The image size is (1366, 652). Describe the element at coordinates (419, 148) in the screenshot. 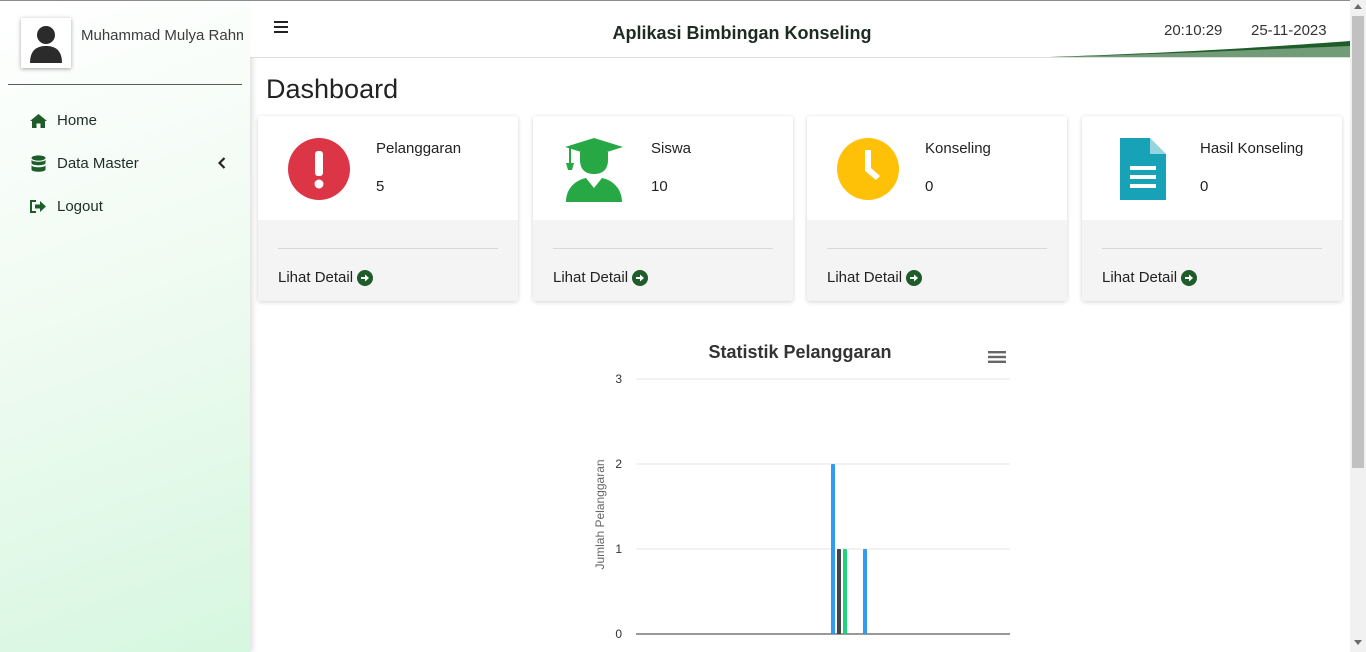

I see `card-label: Pelanggaran` at that location.